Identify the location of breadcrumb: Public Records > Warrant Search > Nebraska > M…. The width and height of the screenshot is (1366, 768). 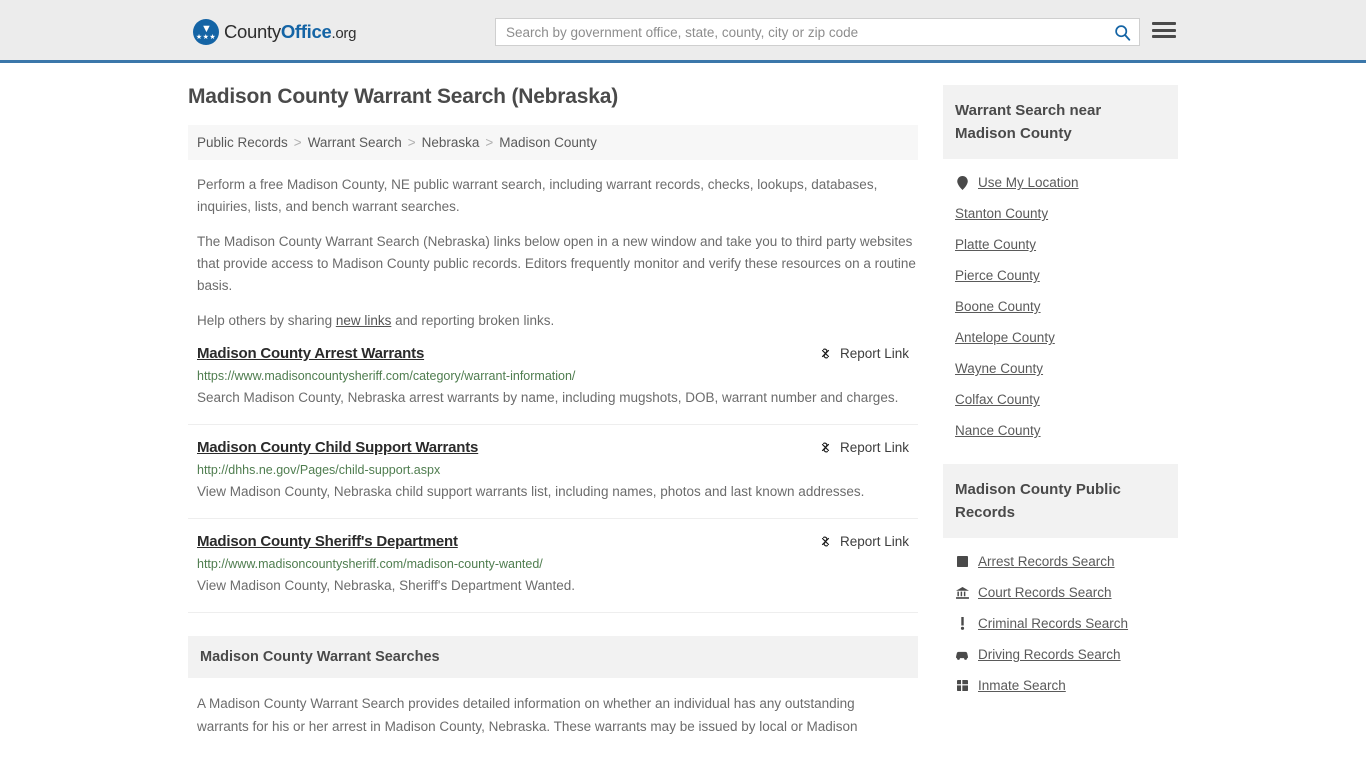
(553, 142).